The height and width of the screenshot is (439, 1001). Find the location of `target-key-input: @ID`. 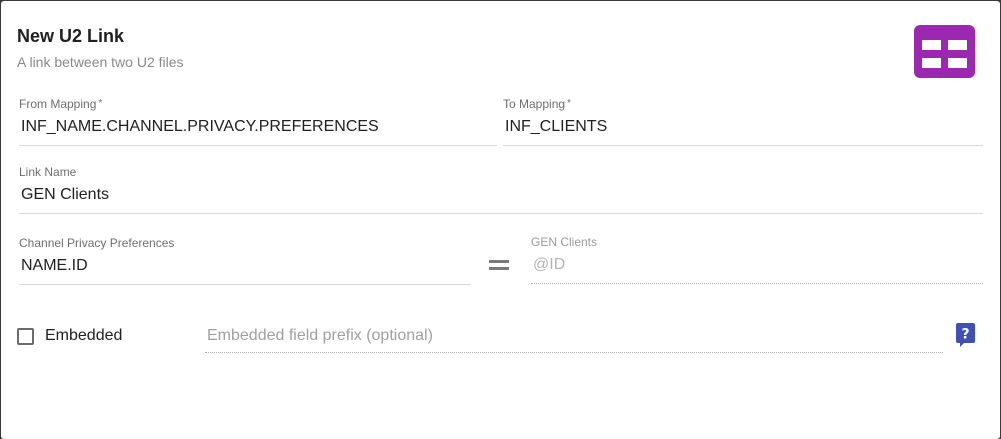

target-key-input: @ID is located at coordinates (757, 266).